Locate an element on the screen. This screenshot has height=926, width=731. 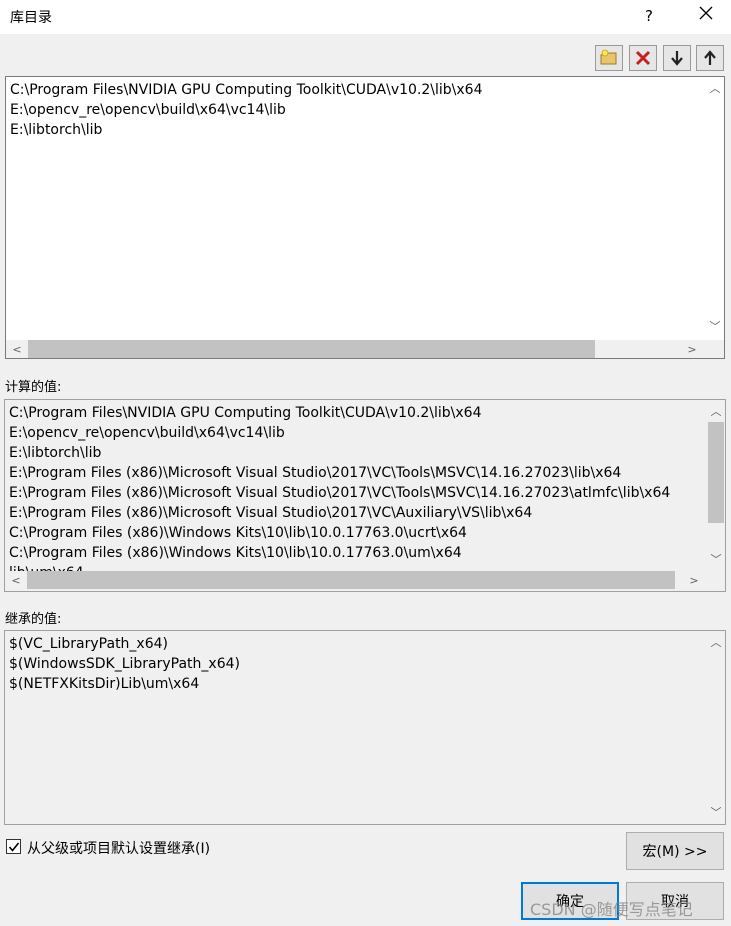
delete-line-button is located at coordinates (643, 58).